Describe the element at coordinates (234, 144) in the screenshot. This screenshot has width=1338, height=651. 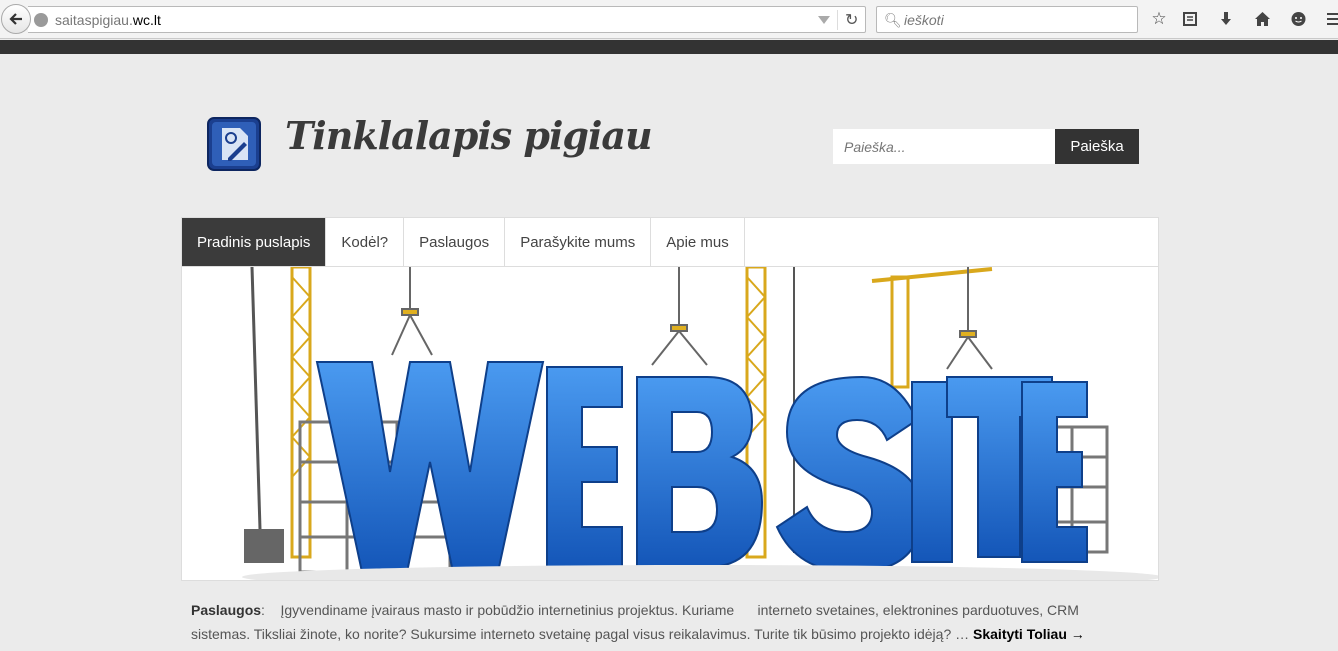
I see `site-logo-icon` at that location.